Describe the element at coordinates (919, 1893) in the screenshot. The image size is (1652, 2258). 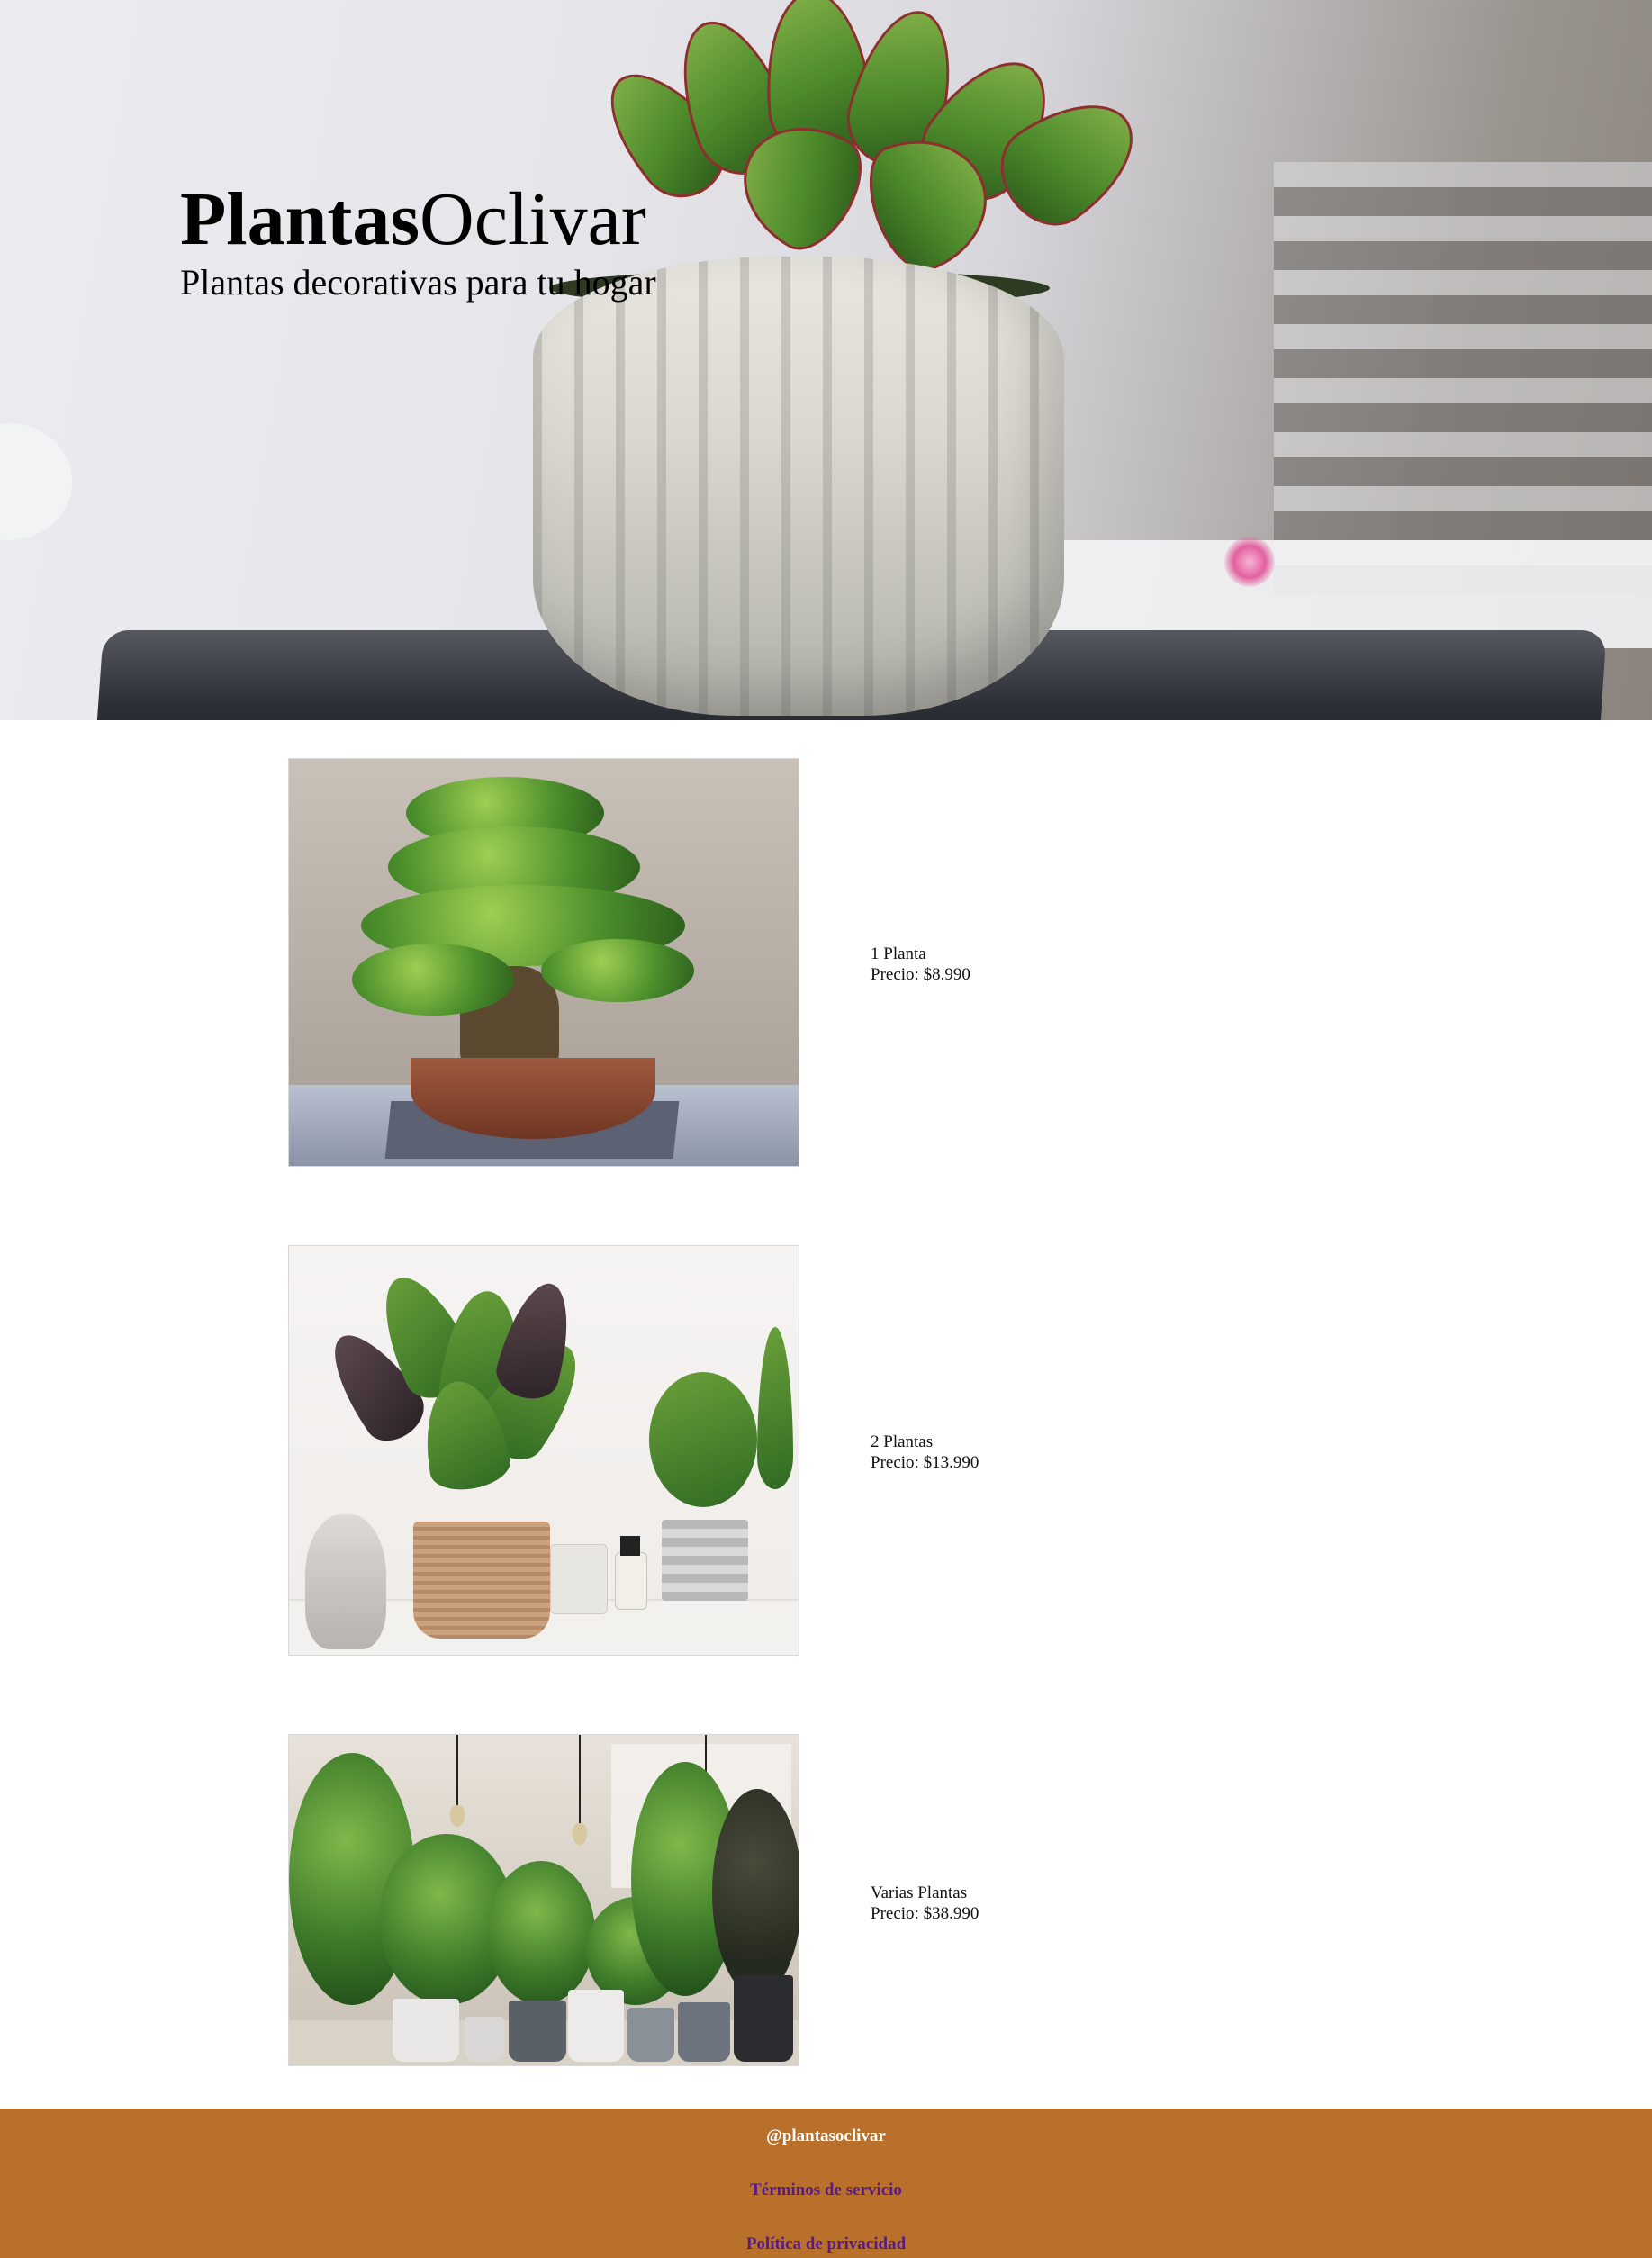
I see `product-name: Varias Plantas` at that location.